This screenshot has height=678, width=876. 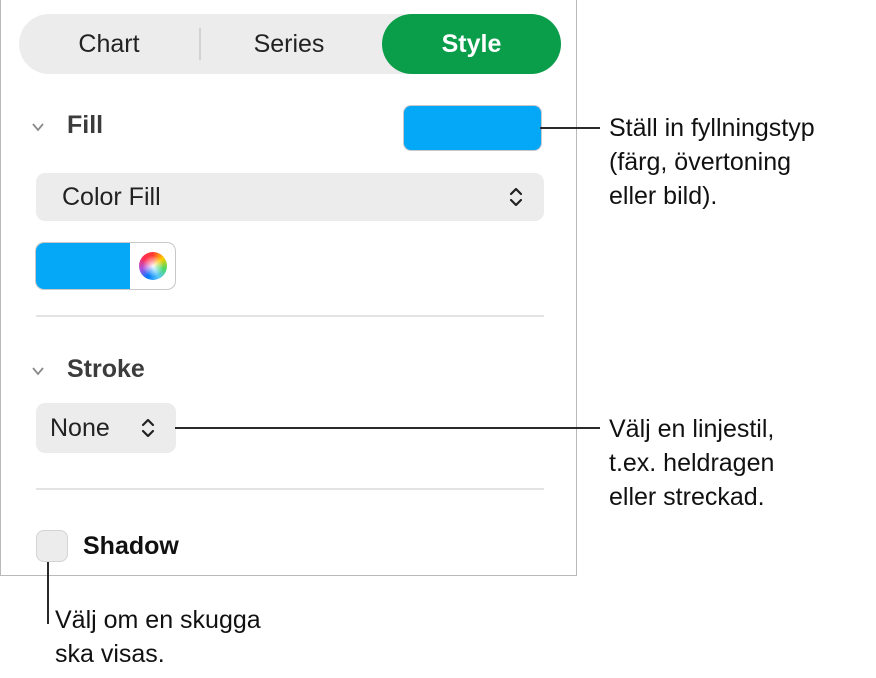 What do you see at coordinates (712, 128) in the screenshot?
I see `fill-callout-line-1: Ställ in fyllningstyp` at bounding box center [712, 128].